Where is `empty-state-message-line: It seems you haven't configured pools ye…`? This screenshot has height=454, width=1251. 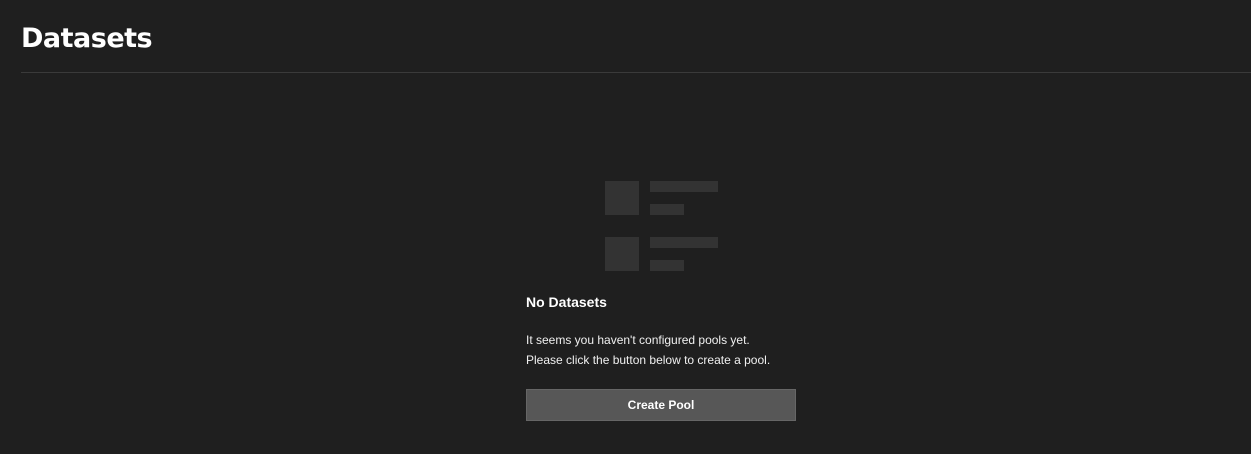
empty-state-message-line: It seems you haven't configured pools ye… is located at coordinates (638, 340).